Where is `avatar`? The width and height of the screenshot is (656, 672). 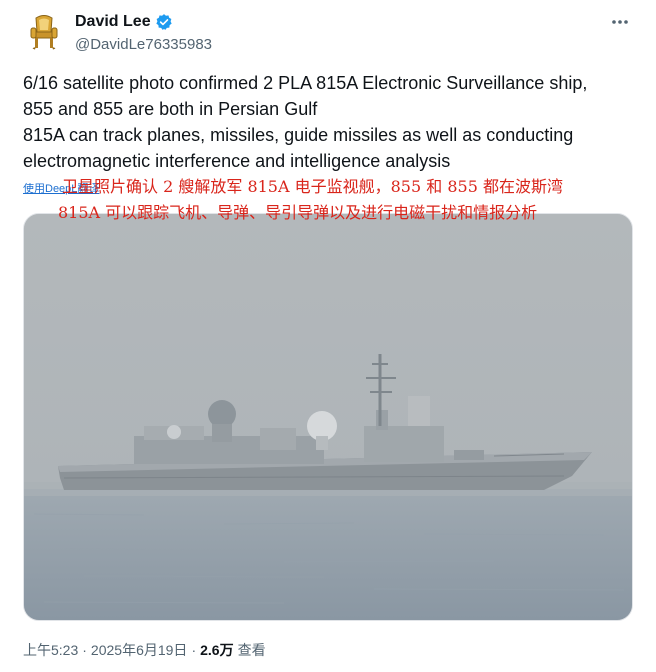
avatar is located at coordinates (44, 32).